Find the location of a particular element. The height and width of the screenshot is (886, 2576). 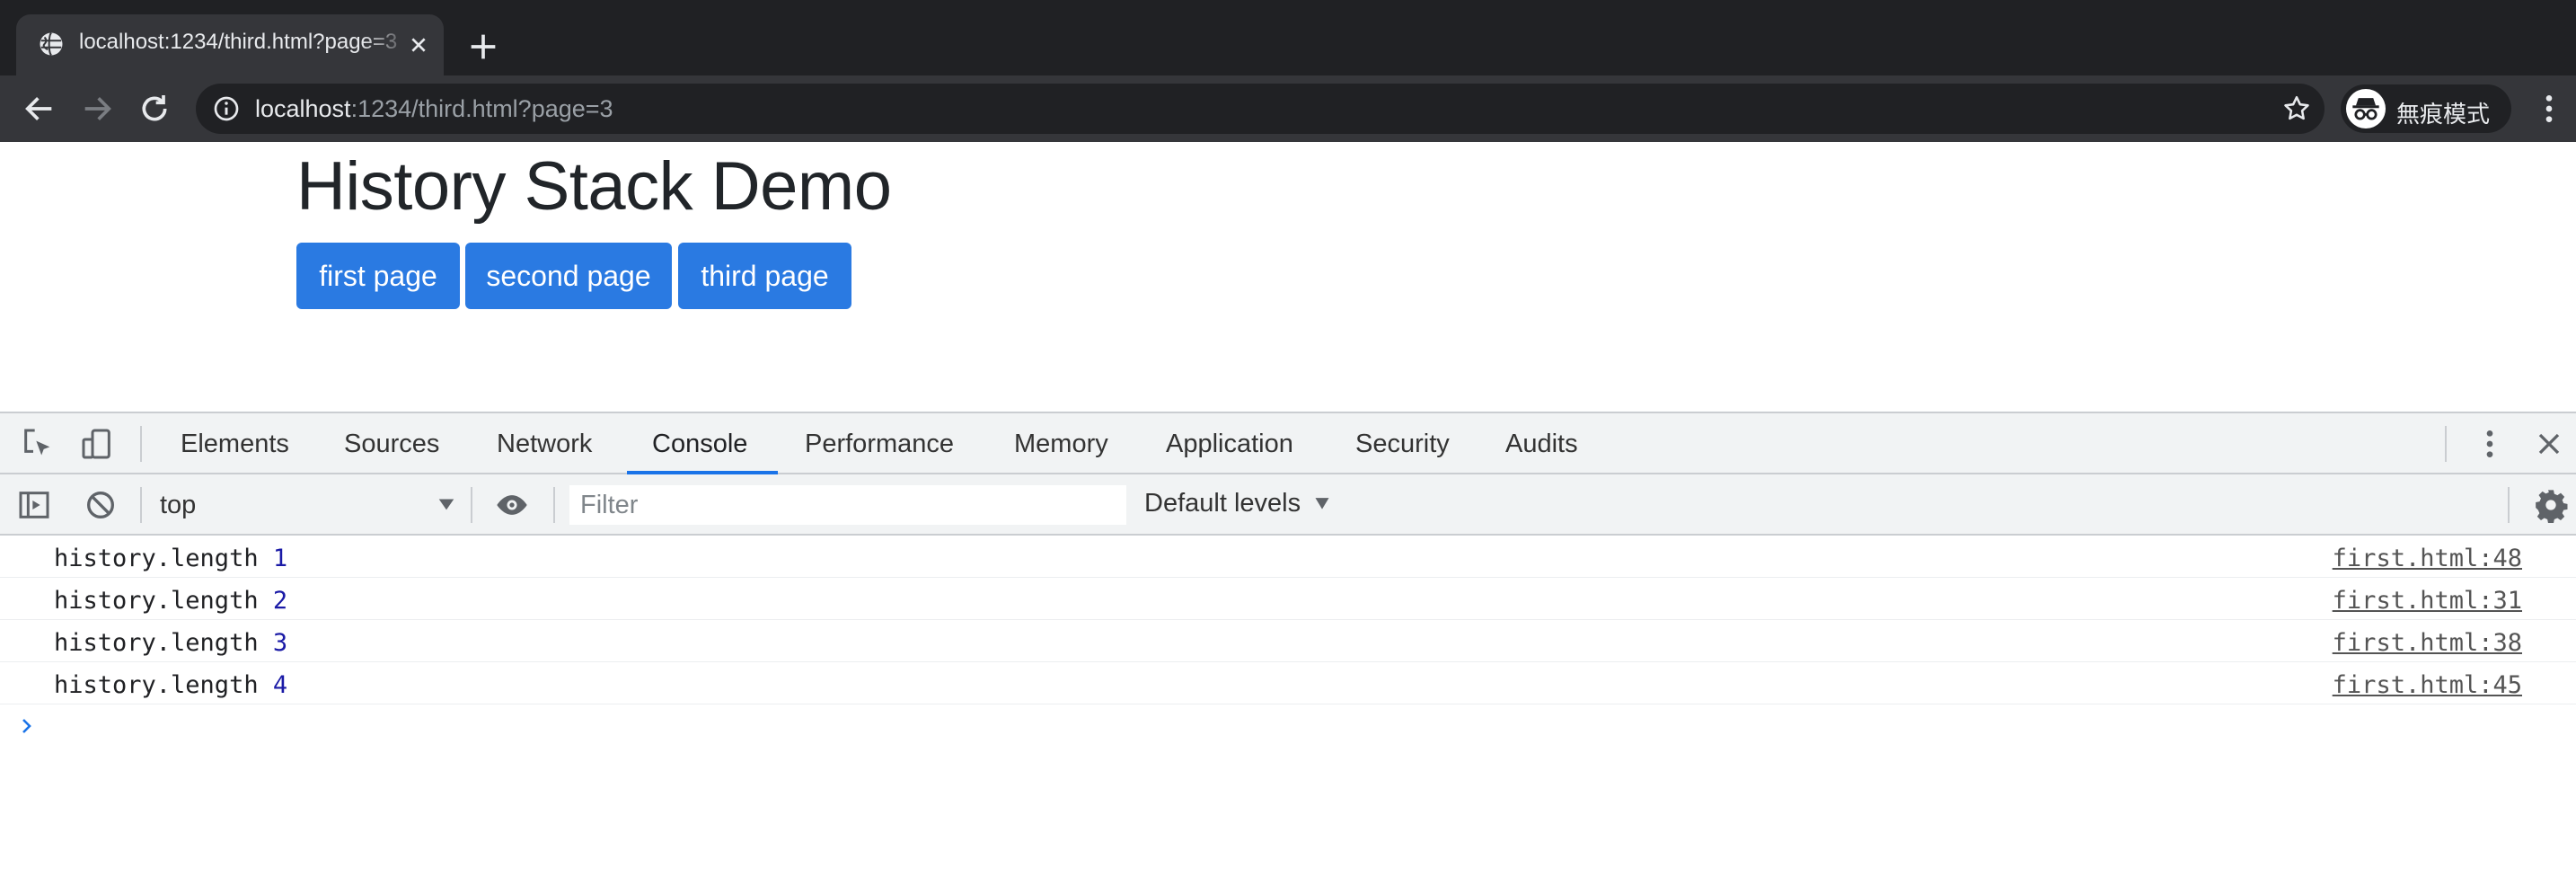

log-message: history.length 1 is located at coordinates (170, 559).